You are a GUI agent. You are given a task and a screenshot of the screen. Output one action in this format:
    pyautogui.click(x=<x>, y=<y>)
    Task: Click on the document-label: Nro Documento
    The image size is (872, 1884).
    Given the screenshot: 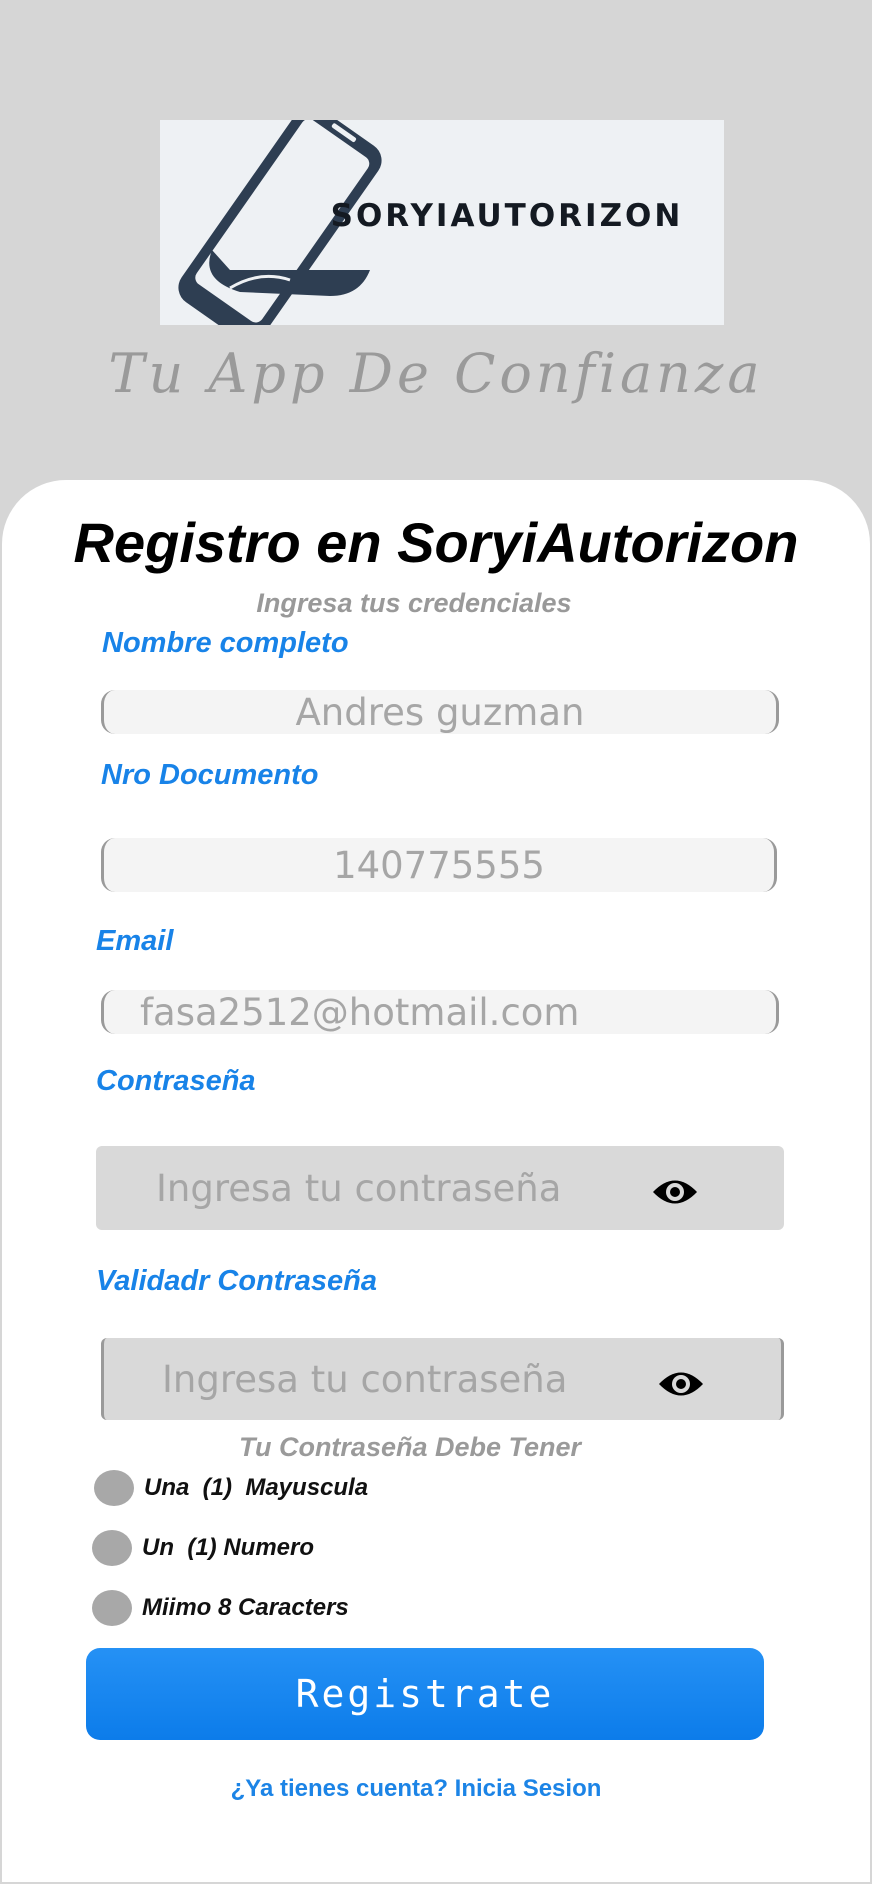 What is the action you would take?
    pyautogui.click(x=210, y=775)
    